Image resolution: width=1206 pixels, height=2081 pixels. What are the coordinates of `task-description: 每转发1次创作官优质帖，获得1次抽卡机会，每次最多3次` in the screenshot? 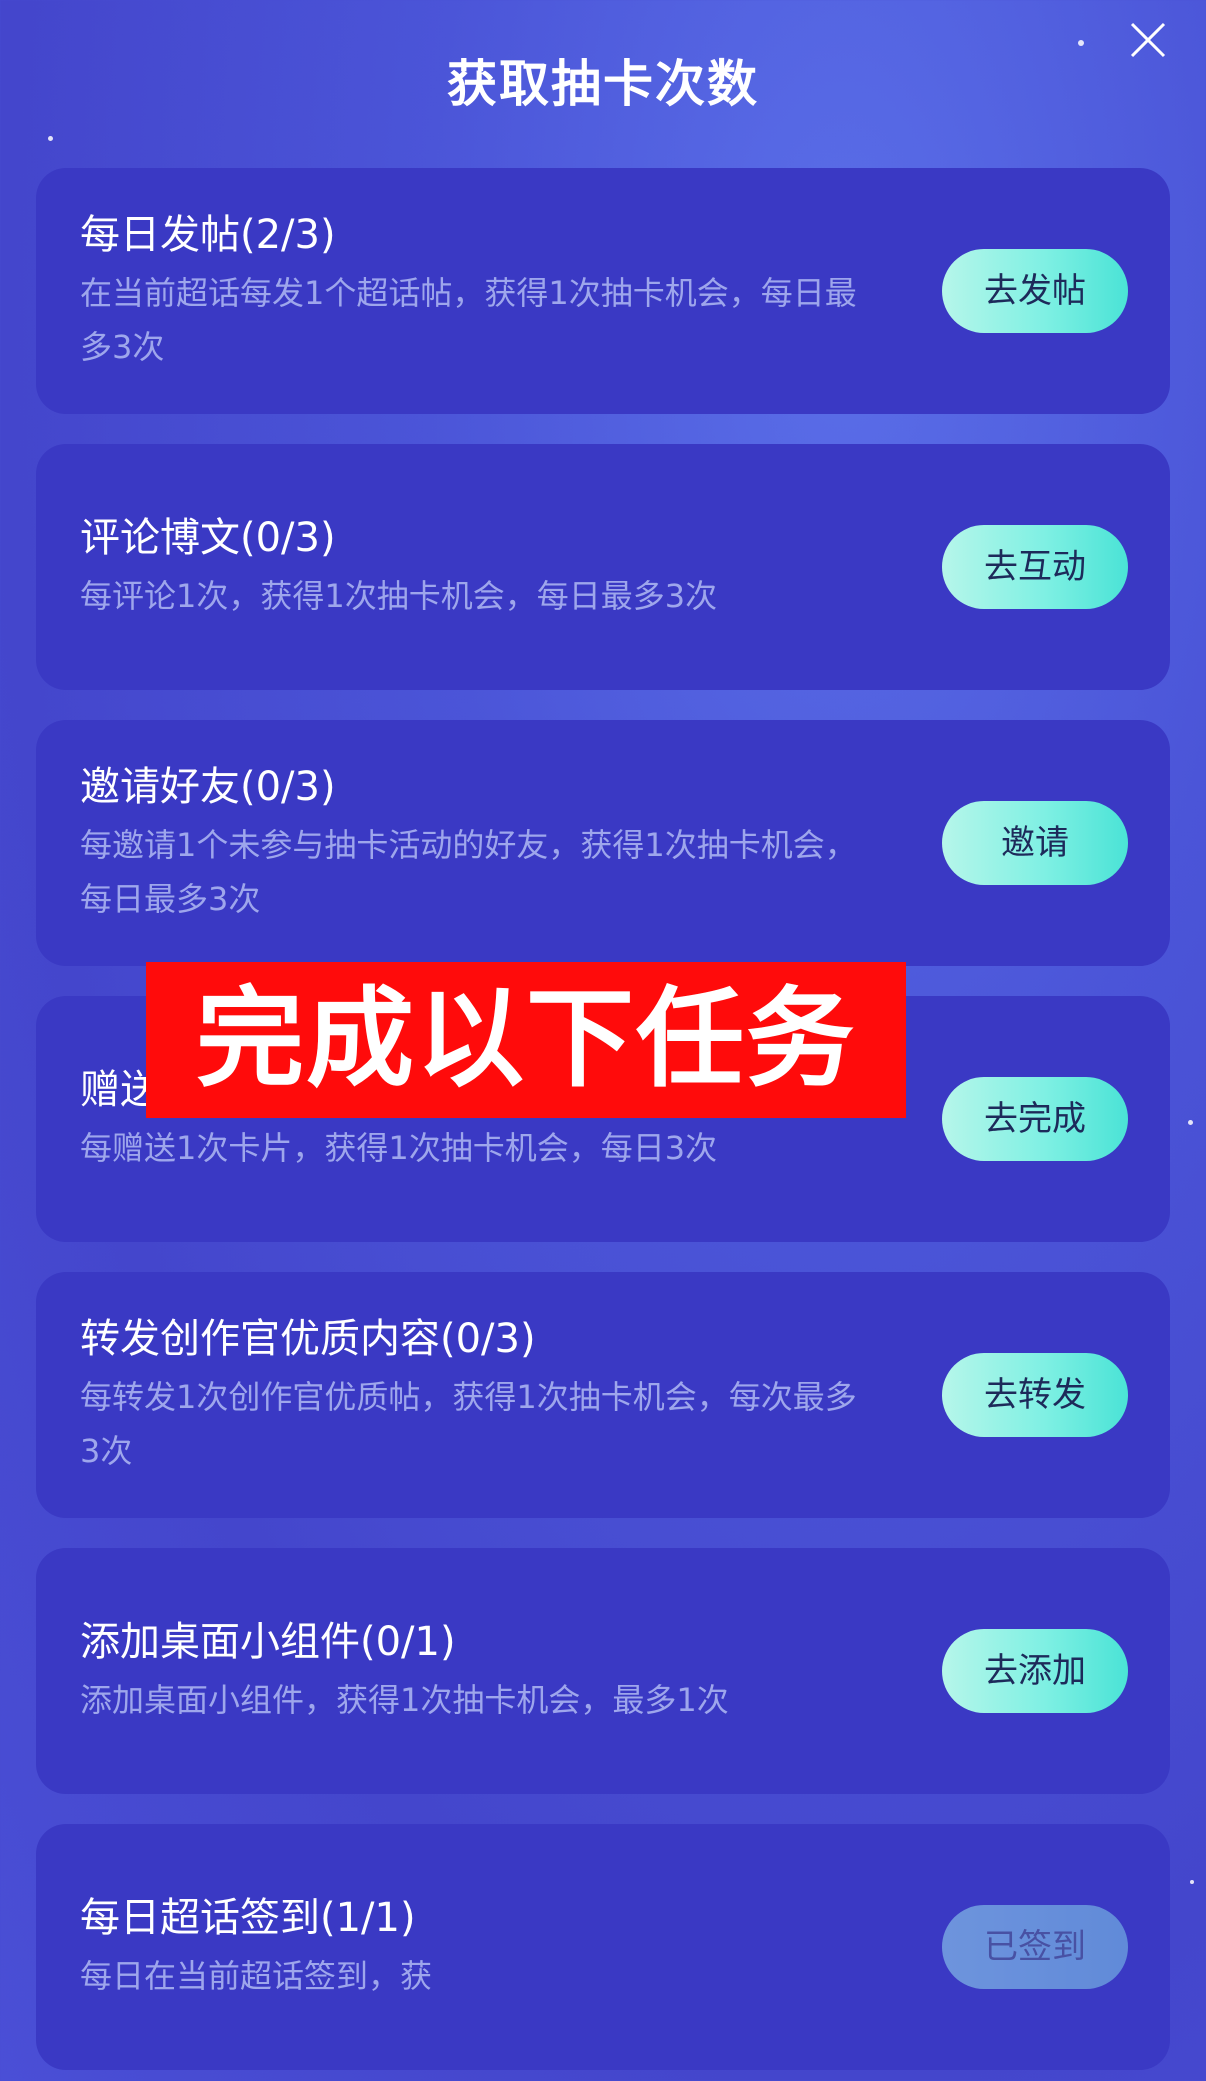 It's located at (468, 1424).